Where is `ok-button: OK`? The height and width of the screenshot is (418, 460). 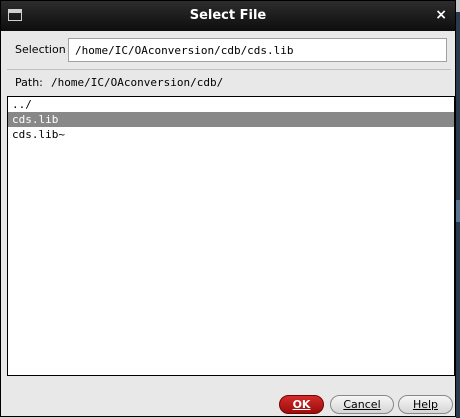
ok-button: OK is located at coordinates (301, 404).